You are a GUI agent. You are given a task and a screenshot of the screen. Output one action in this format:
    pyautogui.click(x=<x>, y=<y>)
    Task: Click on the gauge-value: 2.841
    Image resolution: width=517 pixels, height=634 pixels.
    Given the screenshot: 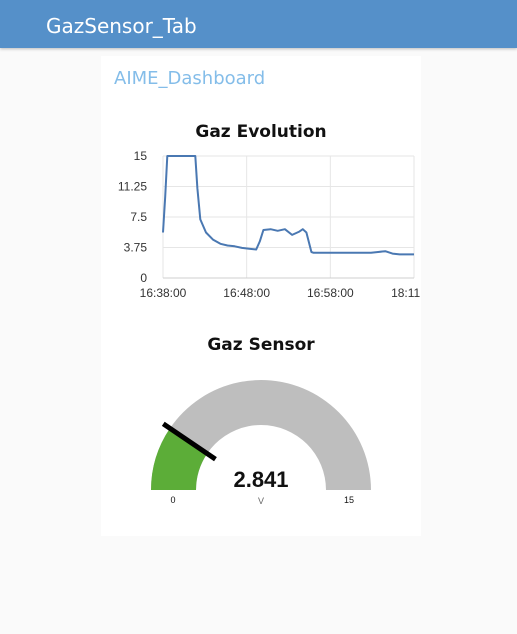 What is the action you would take?
    pyautogui.click(x=260, y=479)
    